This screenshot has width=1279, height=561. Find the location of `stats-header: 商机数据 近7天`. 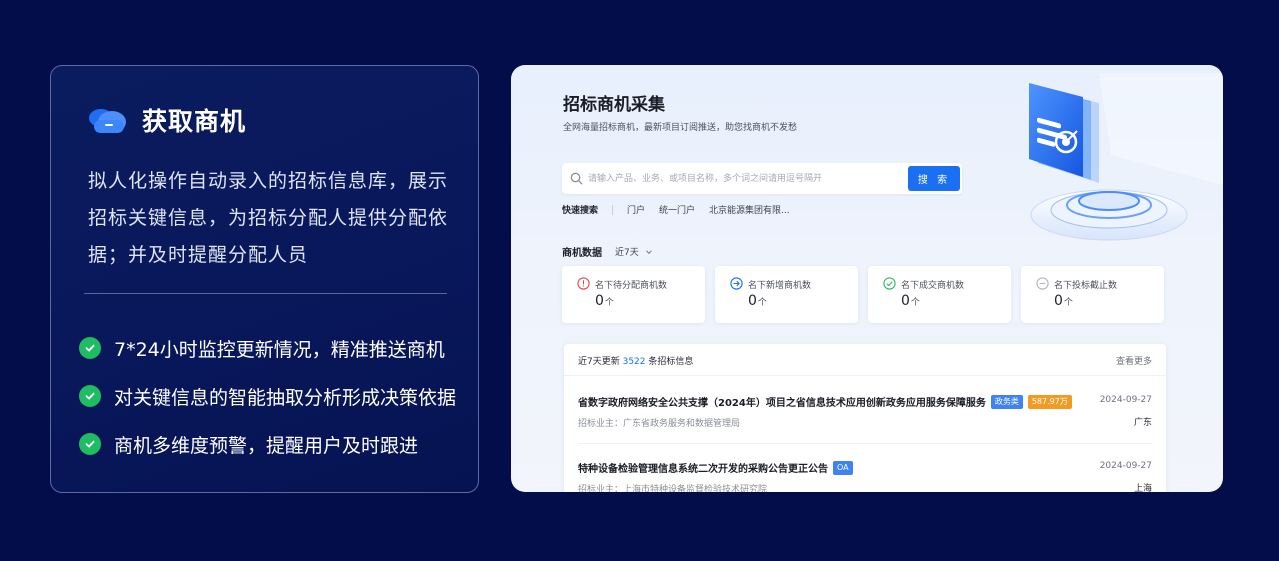

stats-header: 商机数据 近7天 is located at coordinates (607, 251).